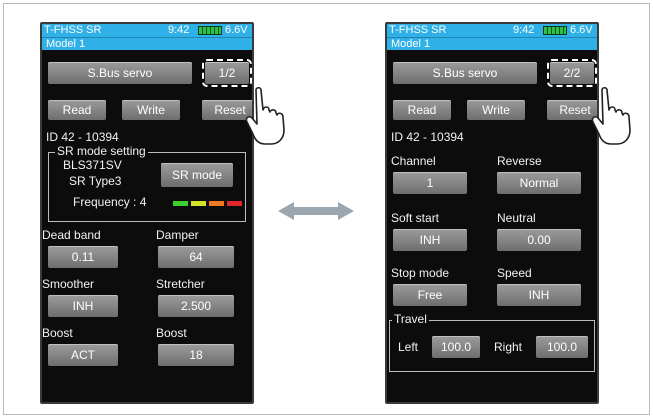 Image resolution: width=653 pixels, height=418 pixels. I want to click on stretcher-value: 2.500, so click(196, 306).